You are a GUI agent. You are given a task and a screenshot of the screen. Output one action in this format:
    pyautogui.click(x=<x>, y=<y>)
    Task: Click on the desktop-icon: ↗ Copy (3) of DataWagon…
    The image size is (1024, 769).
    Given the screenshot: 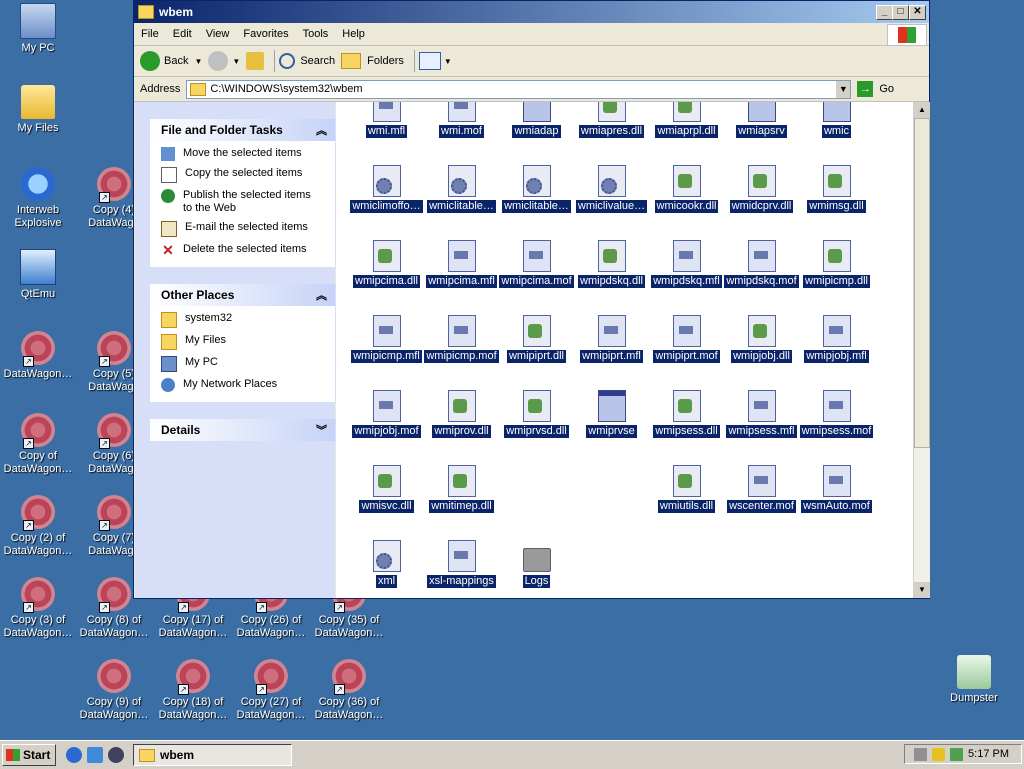 What is the action you would take?
    pyautogui.click(x=38, y=608)
    